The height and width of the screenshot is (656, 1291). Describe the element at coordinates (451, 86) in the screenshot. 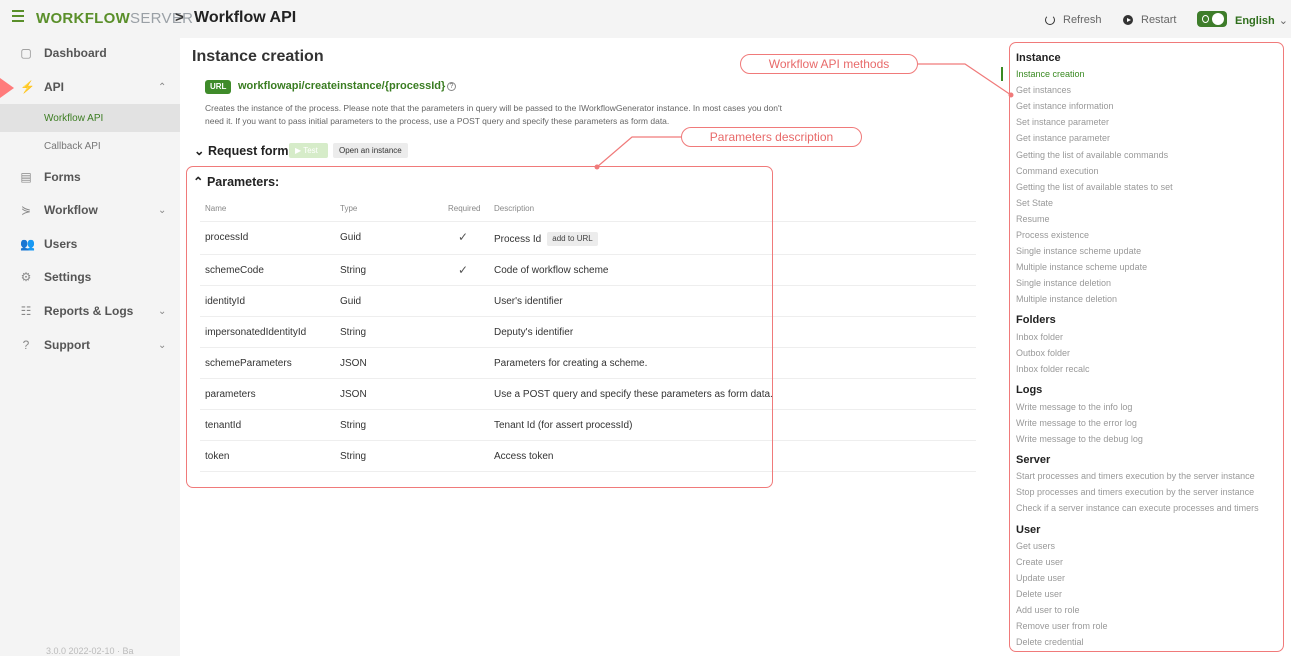

I see `help-icon: ?` at that location.